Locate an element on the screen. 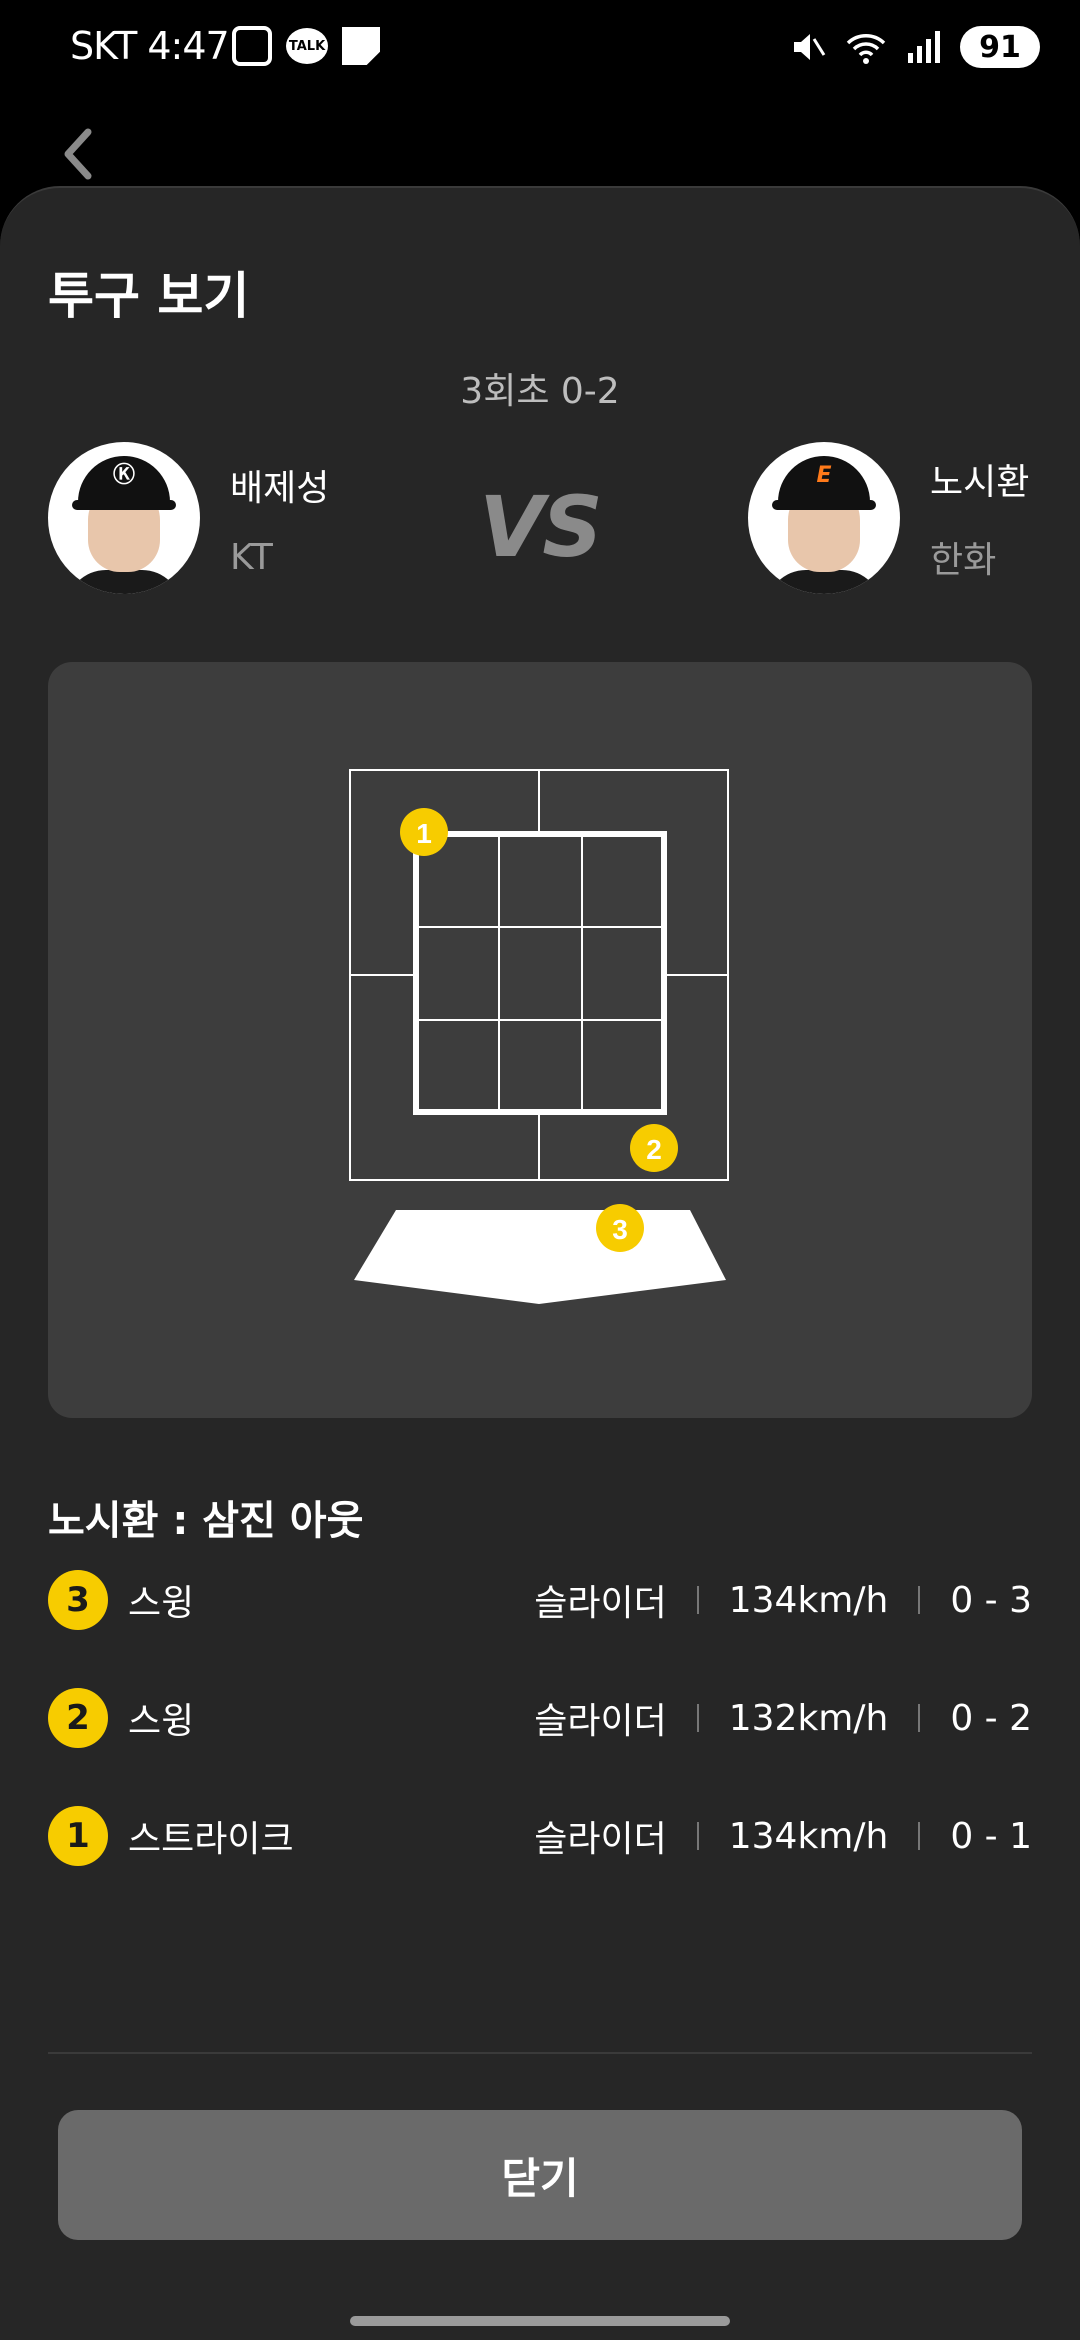  pitch-marker-2: 2 is located at coordinates (654, 1148).